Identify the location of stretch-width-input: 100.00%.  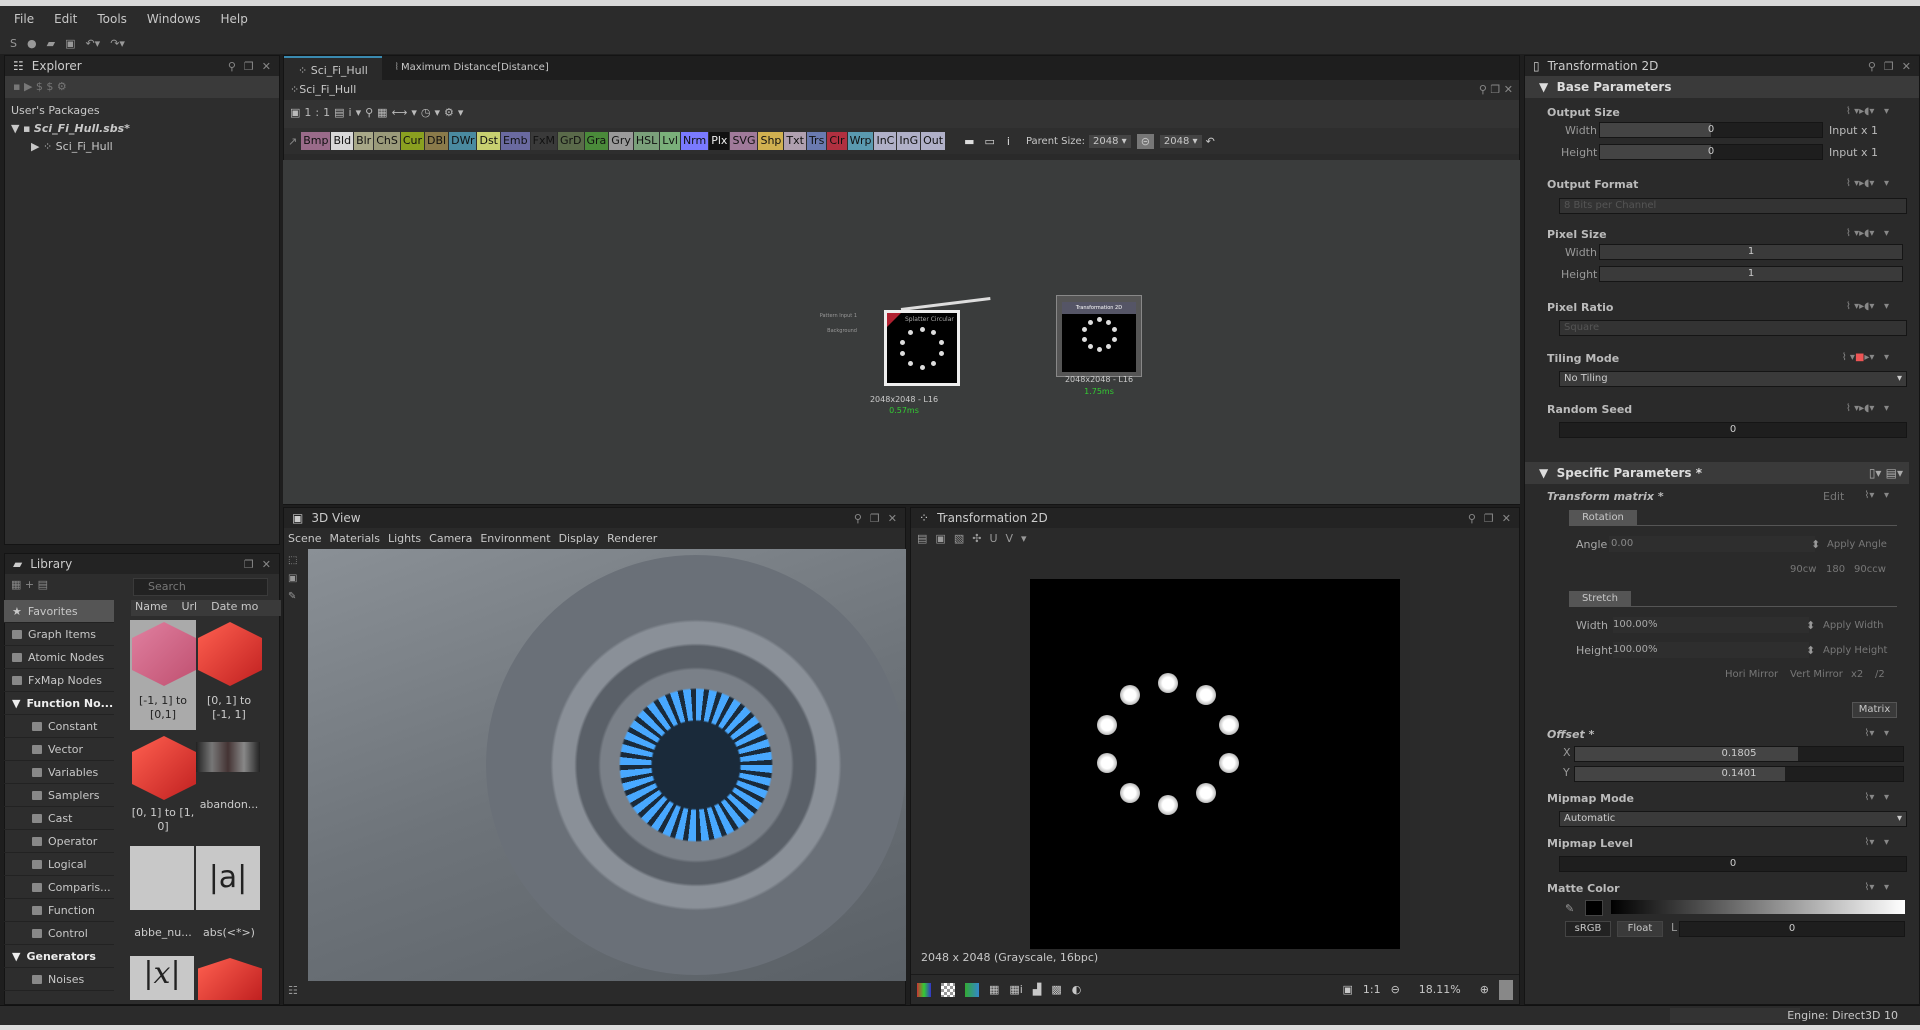
(1711, 625).